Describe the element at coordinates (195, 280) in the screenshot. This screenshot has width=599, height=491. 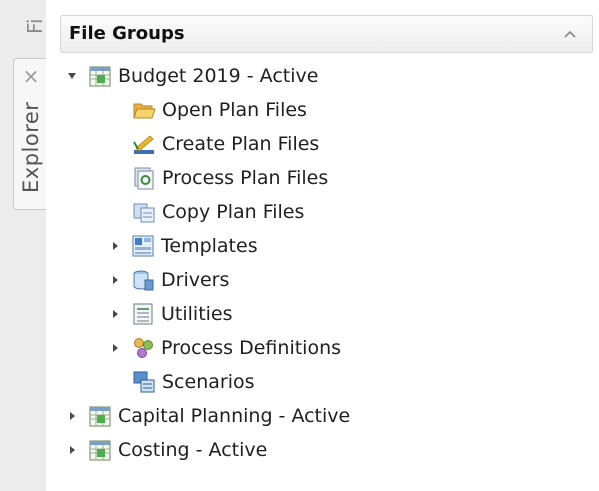
I see `tree-item-label: Drivers` at that location.